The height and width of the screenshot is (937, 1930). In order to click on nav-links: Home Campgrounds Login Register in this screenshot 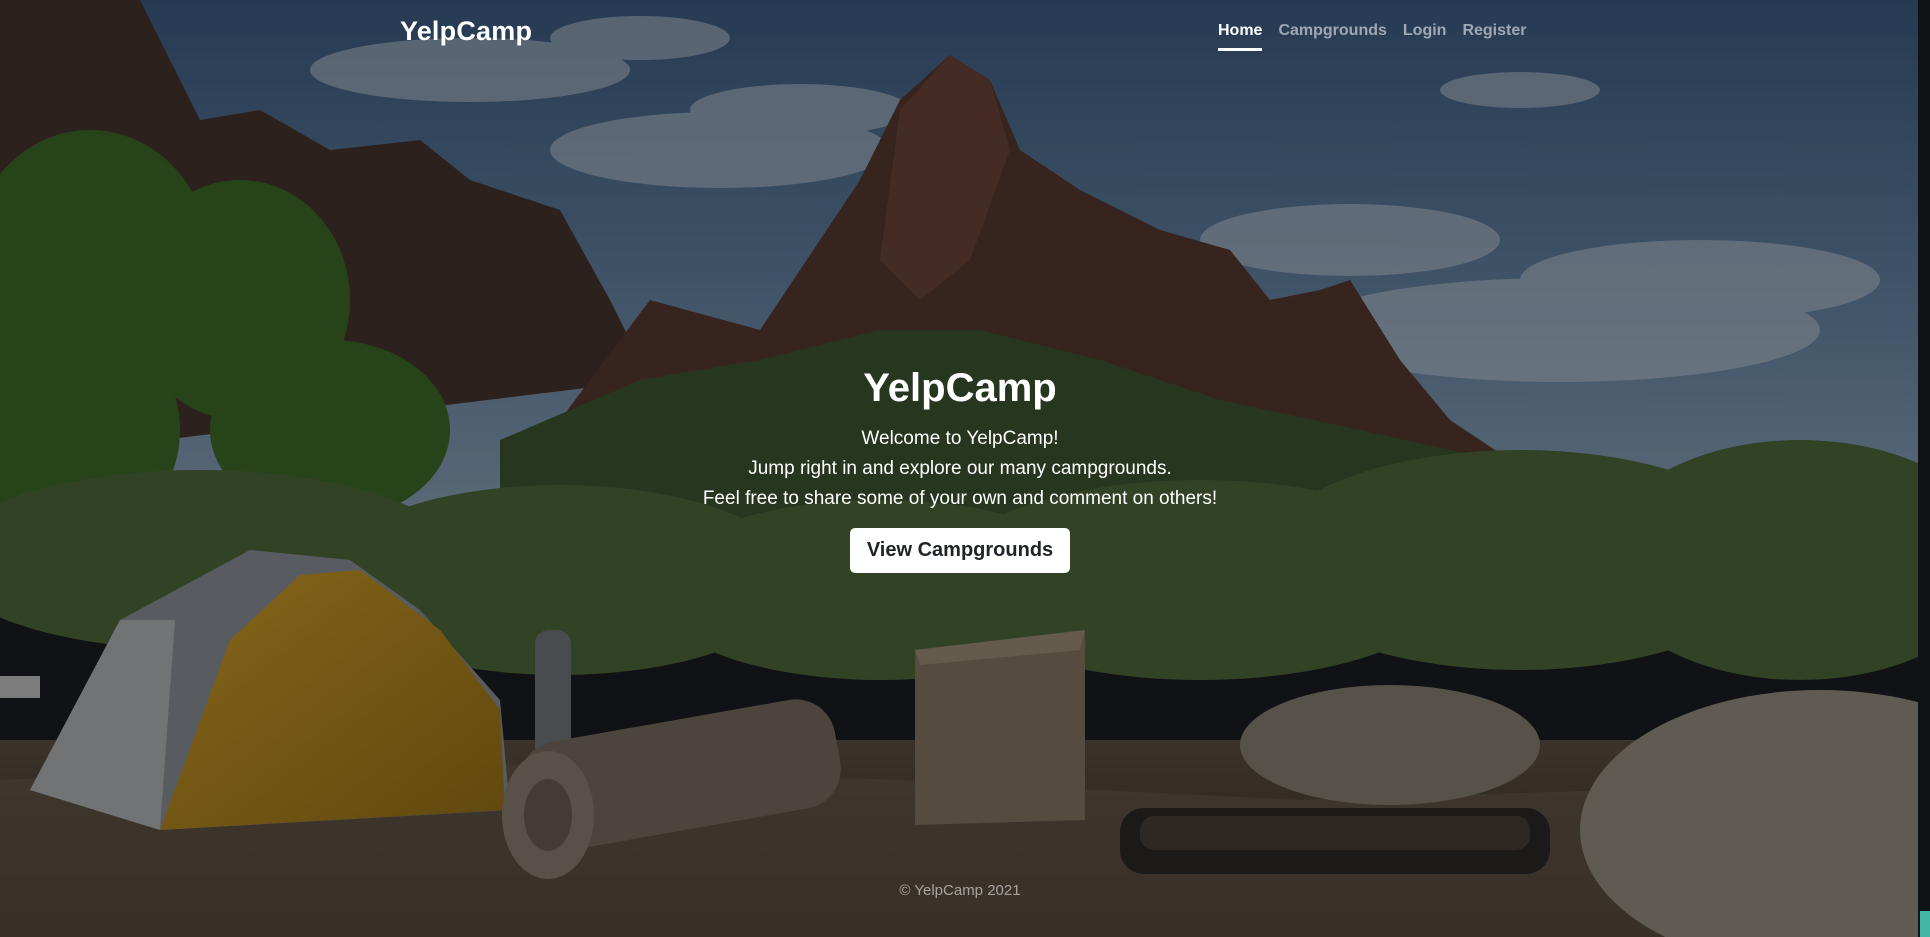, I will do `click(1372, 36)`.